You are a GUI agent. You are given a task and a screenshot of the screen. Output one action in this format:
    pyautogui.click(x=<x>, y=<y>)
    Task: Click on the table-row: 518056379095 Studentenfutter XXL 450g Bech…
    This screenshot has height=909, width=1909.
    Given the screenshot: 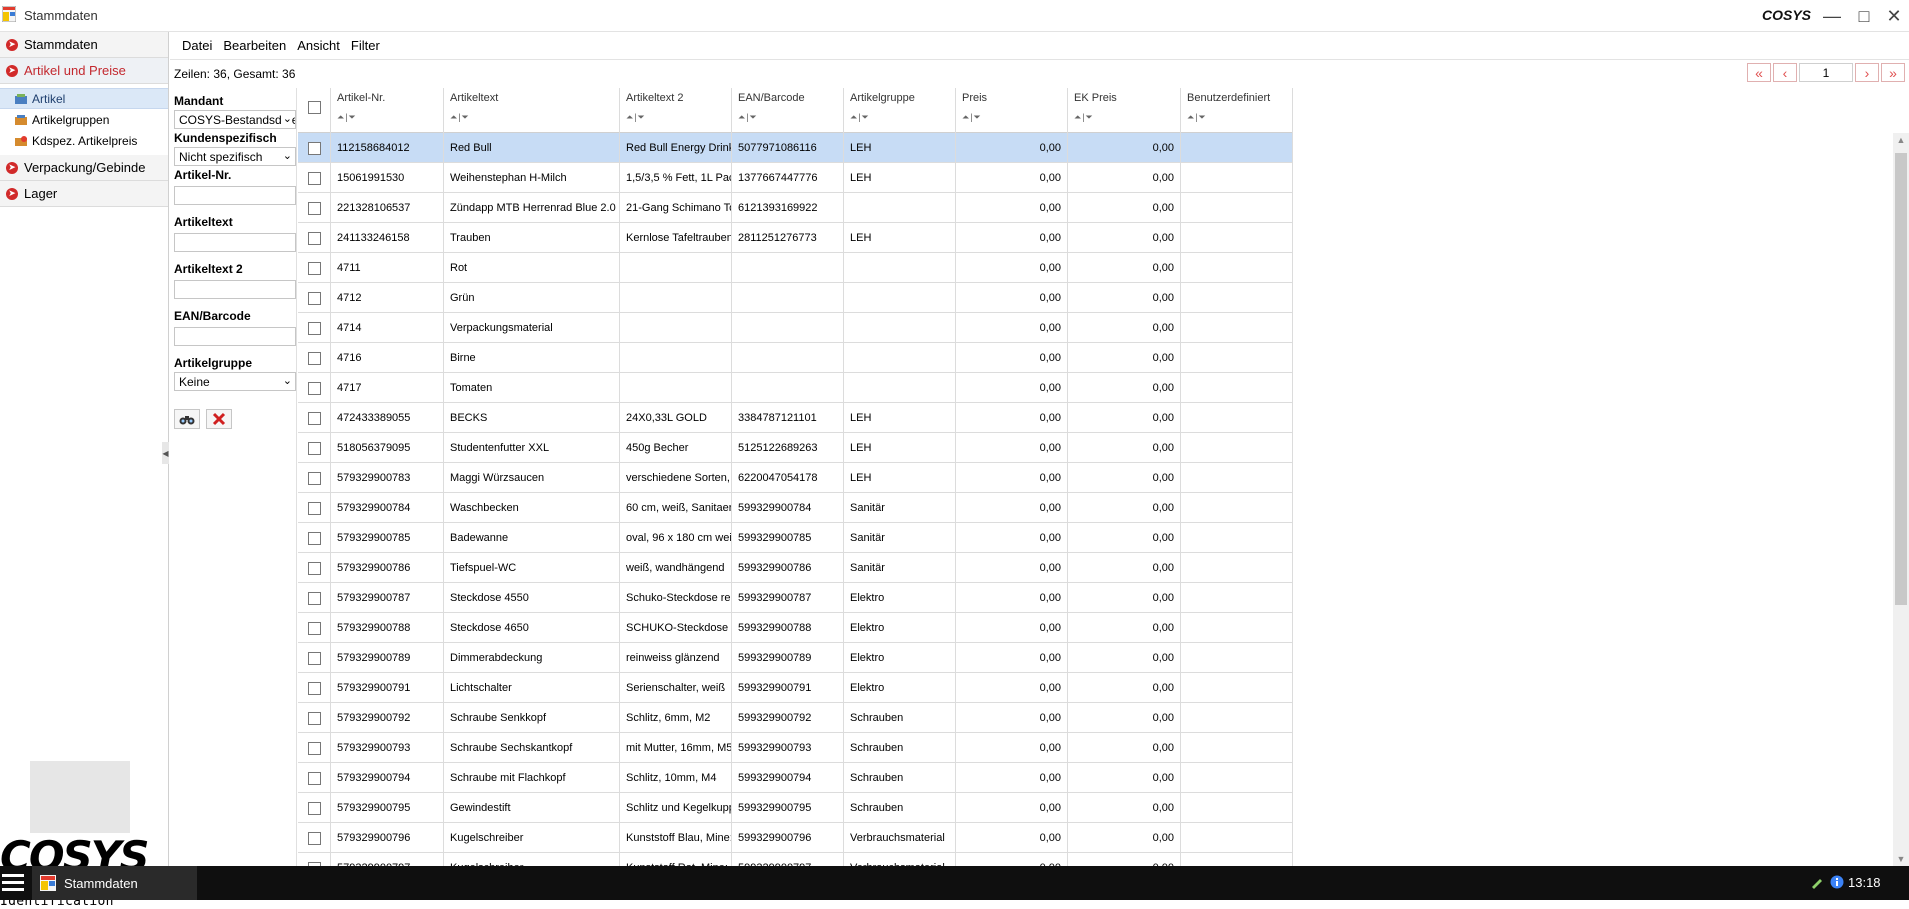 What is the action you would take?
    pyautogui.click(x=795, y=448)
    